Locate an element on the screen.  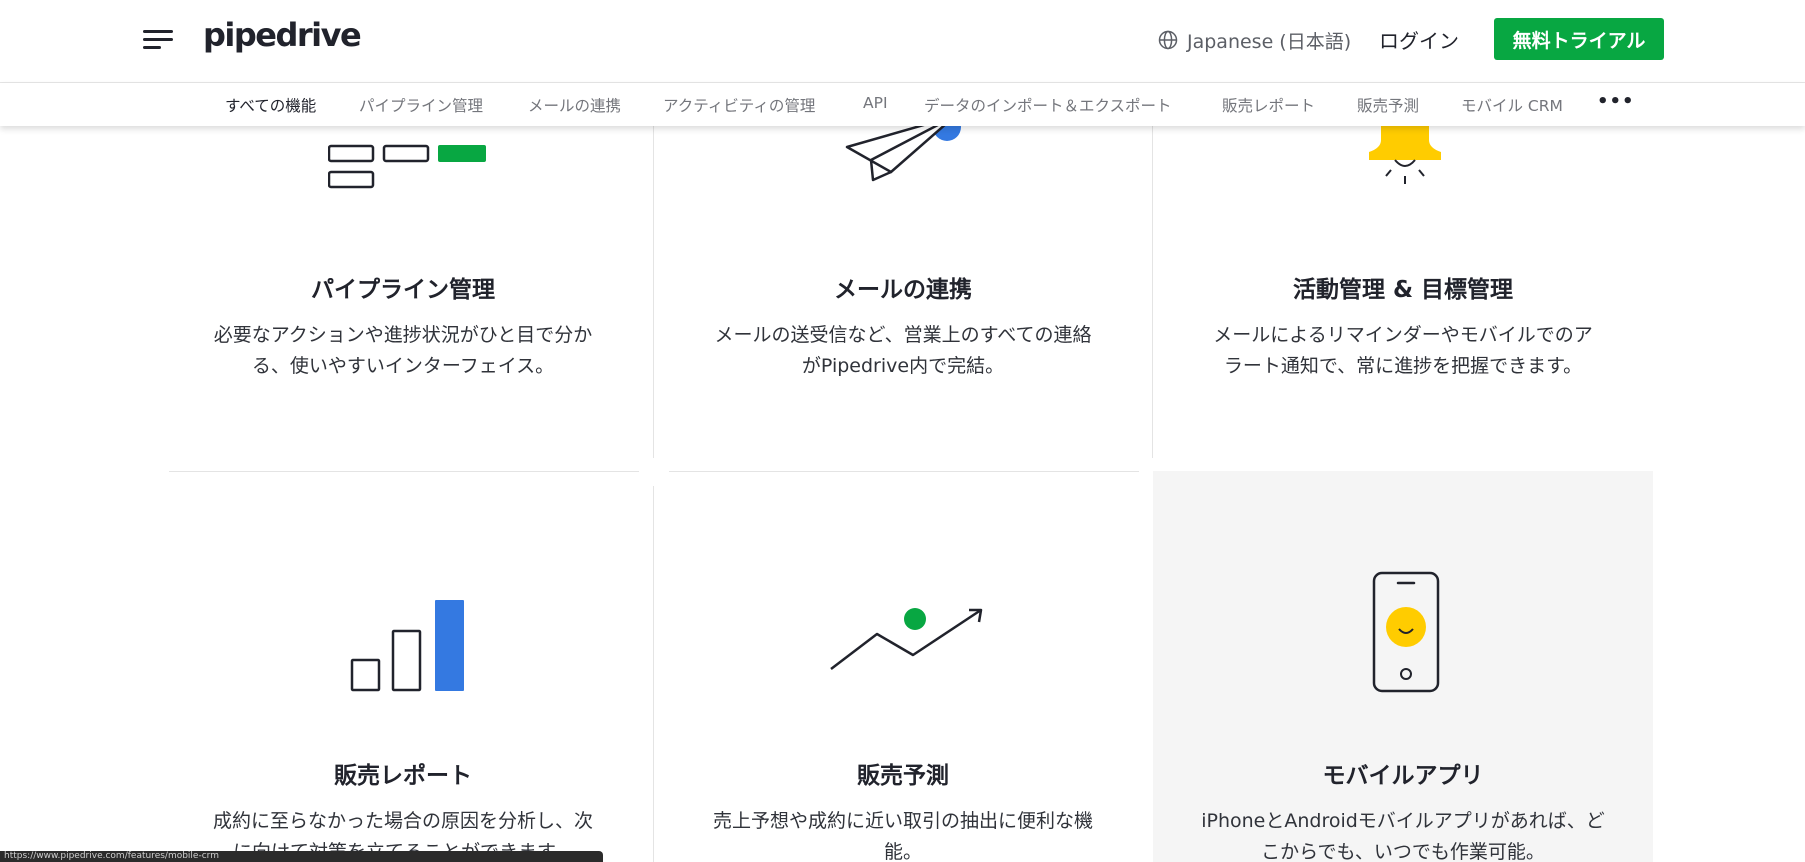
menu-icon is located at coordinates (158, 40).